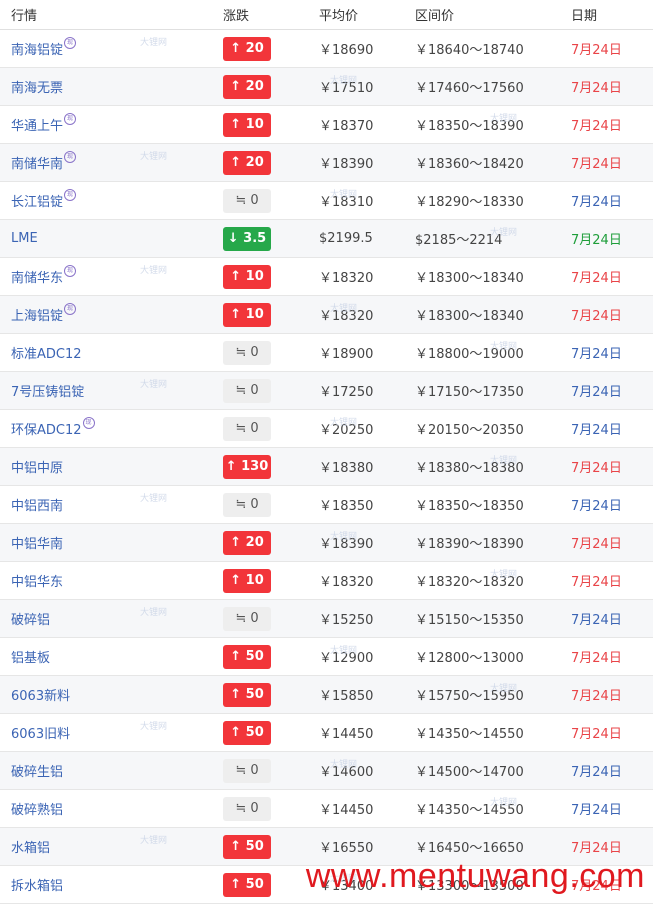 Image resolution: width=653 pixels, height=904 pixels. I want to click on range-price-cell: ￥18300～18340, so click(469, 316).